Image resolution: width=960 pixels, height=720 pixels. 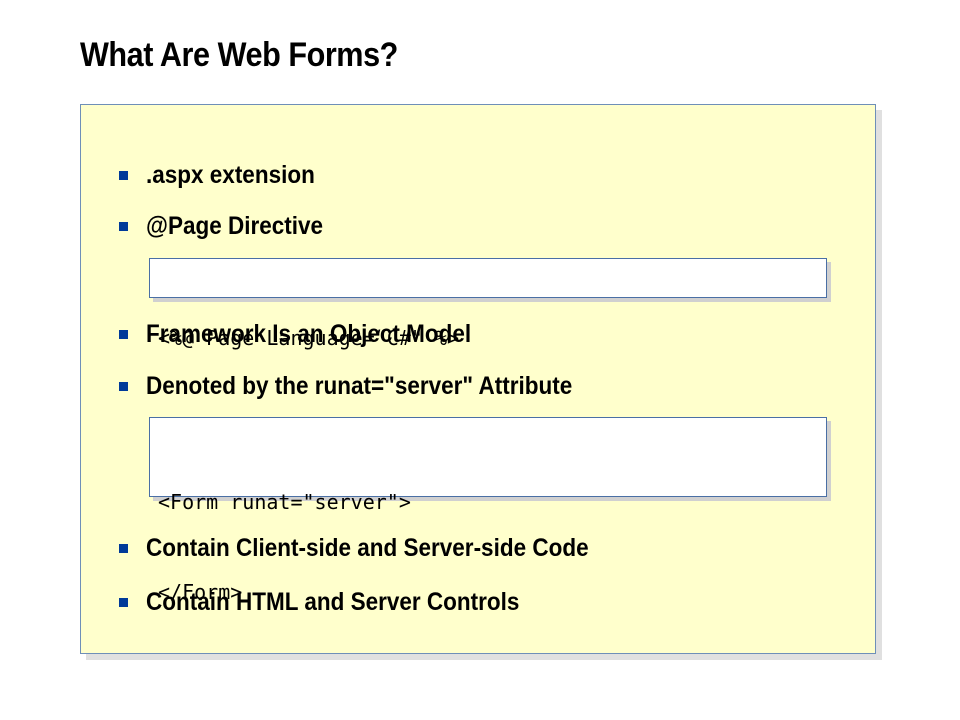 What do you see at coordinates (284, 502) in the screenshot?
I see `code-line: <Form runat="server">` at bounding box center [284, 502].